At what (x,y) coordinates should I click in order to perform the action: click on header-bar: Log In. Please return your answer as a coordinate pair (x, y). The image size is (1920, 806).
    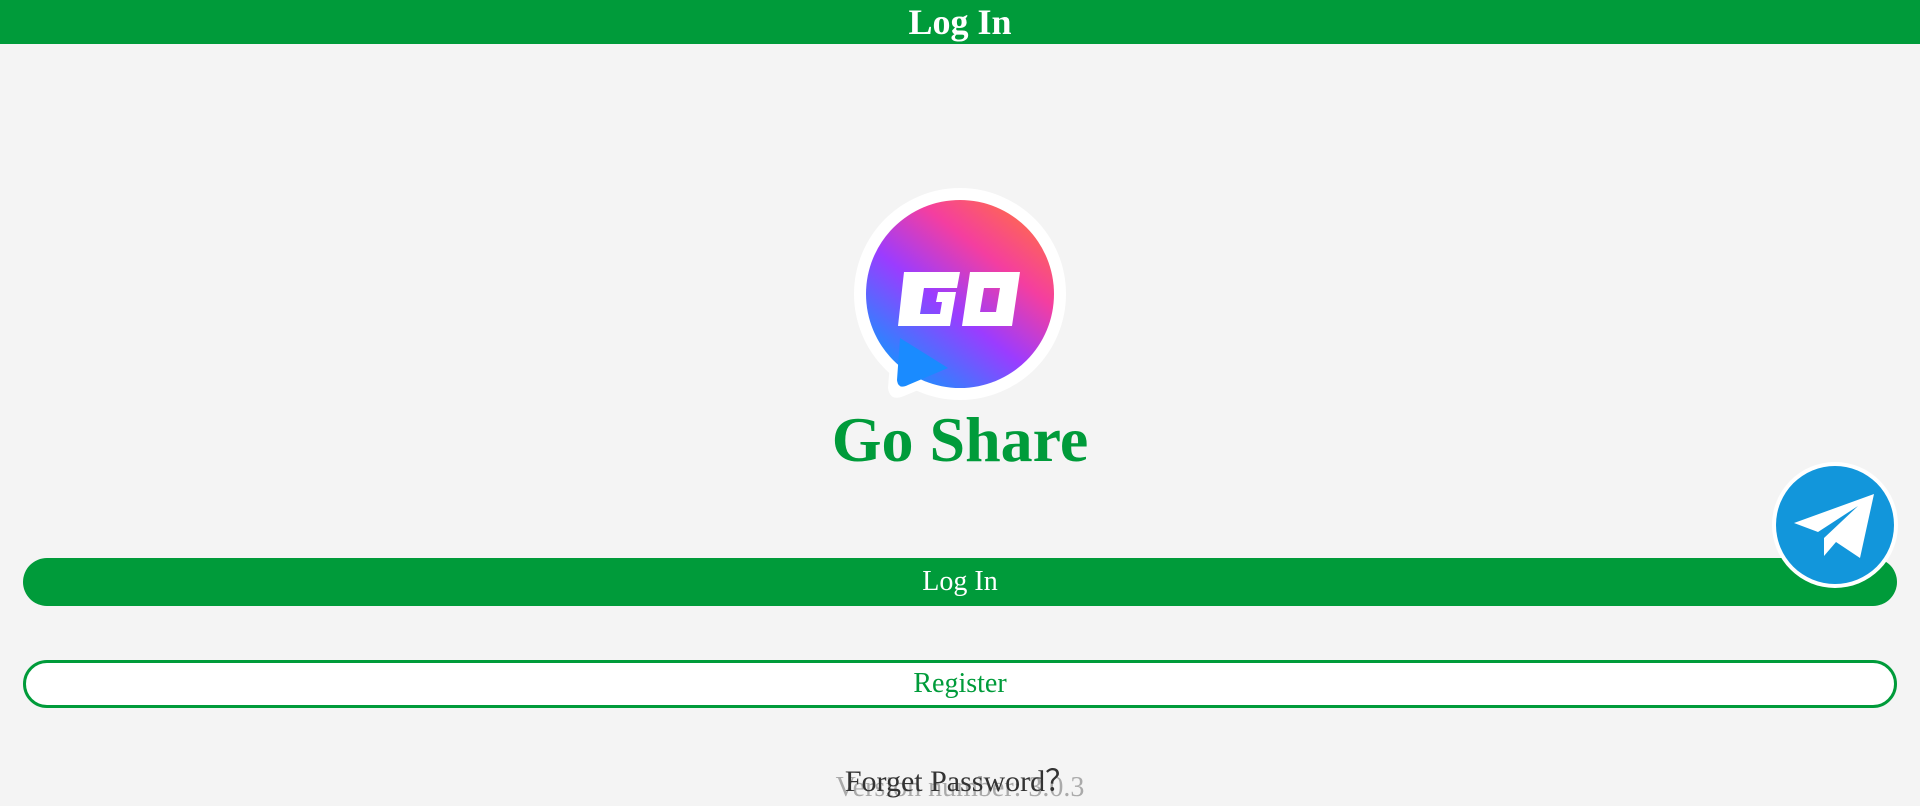
    Looking at the image, I should click on (960, 22).